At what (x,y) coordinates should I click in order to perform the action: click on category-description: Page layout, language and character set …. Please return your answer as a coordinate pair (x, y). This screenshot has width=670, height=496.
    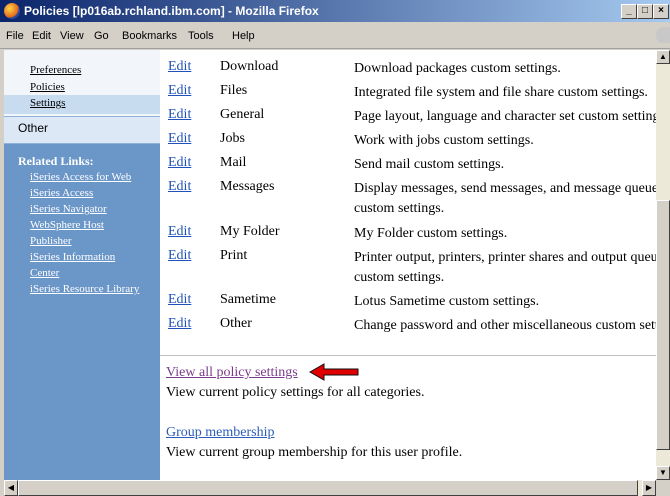
    Looking at the image, I should click on (505, 116).